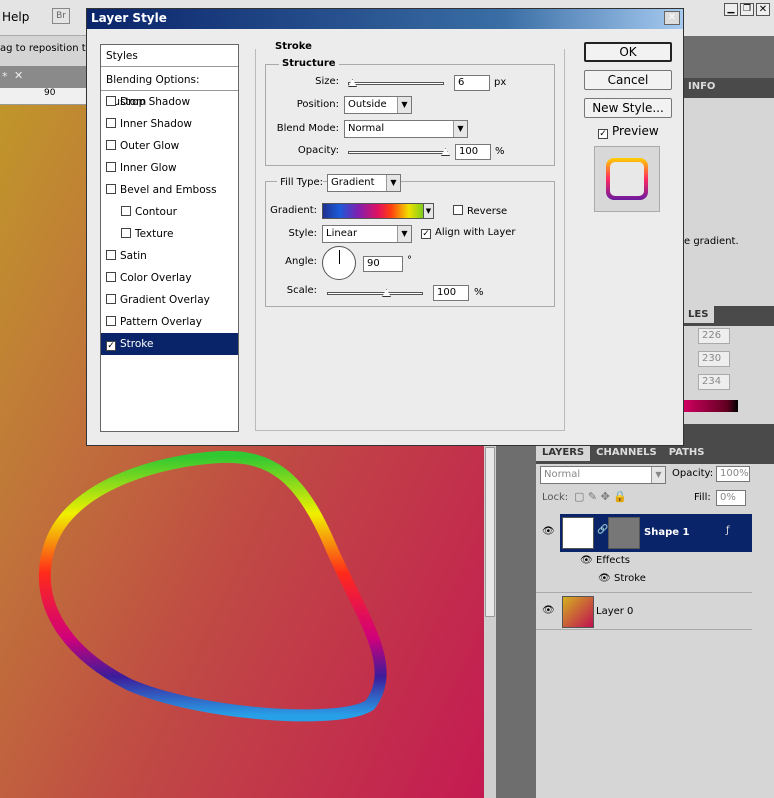 This screenshot has width=774, height=798. I want to click on color-value-2: 230, so click(714, 359).